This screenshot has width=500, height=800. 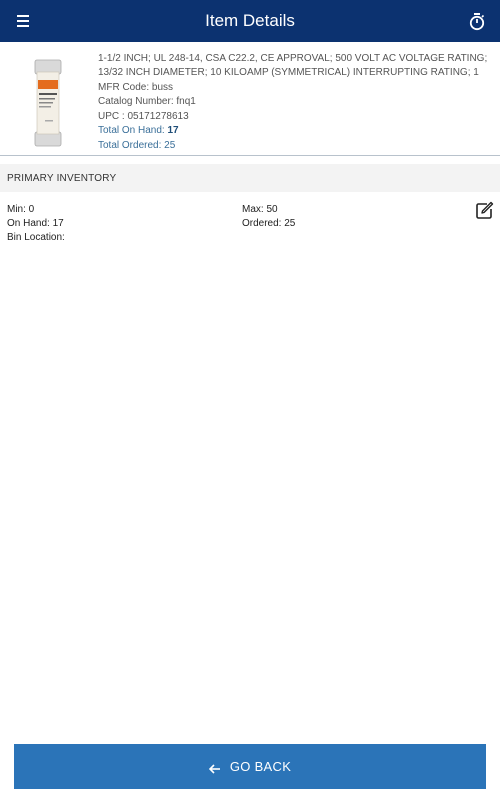 I want to click on app-bar: Item Details, so click(x=250, y=21).